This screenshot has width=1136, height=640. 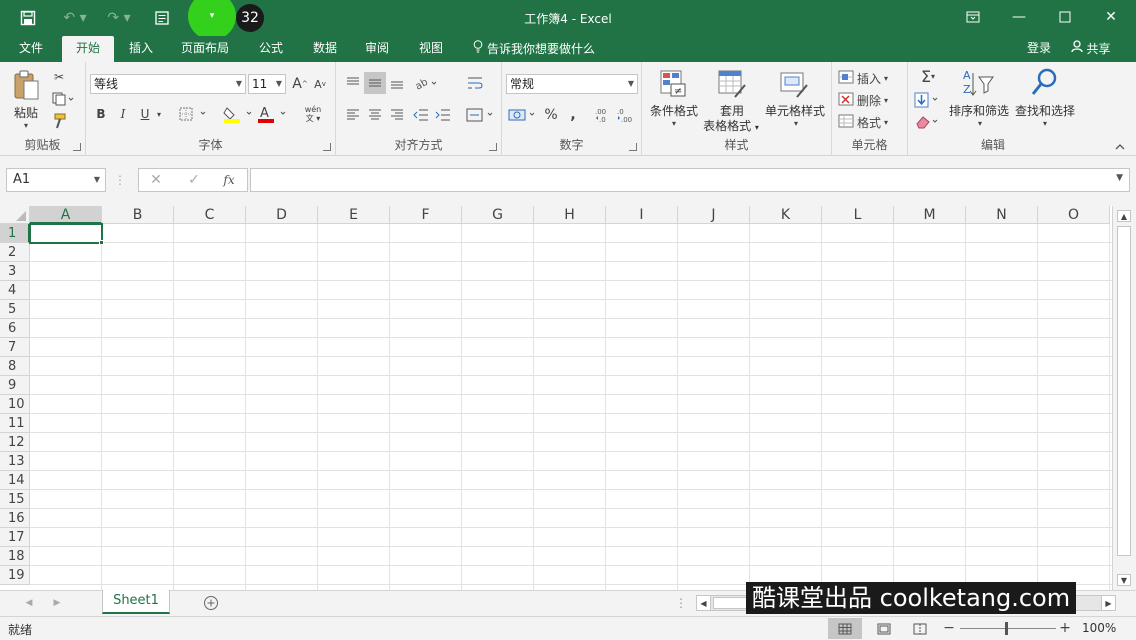 What do you see at coordinates (353, 83) in the screenshot?
I see `align-top-icon` at bounding box center [353, 83].